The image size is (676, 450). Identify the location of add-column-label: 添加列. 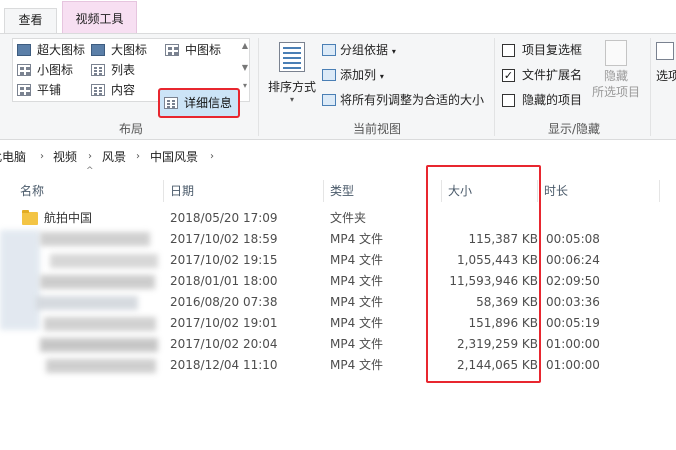
(358, 75).